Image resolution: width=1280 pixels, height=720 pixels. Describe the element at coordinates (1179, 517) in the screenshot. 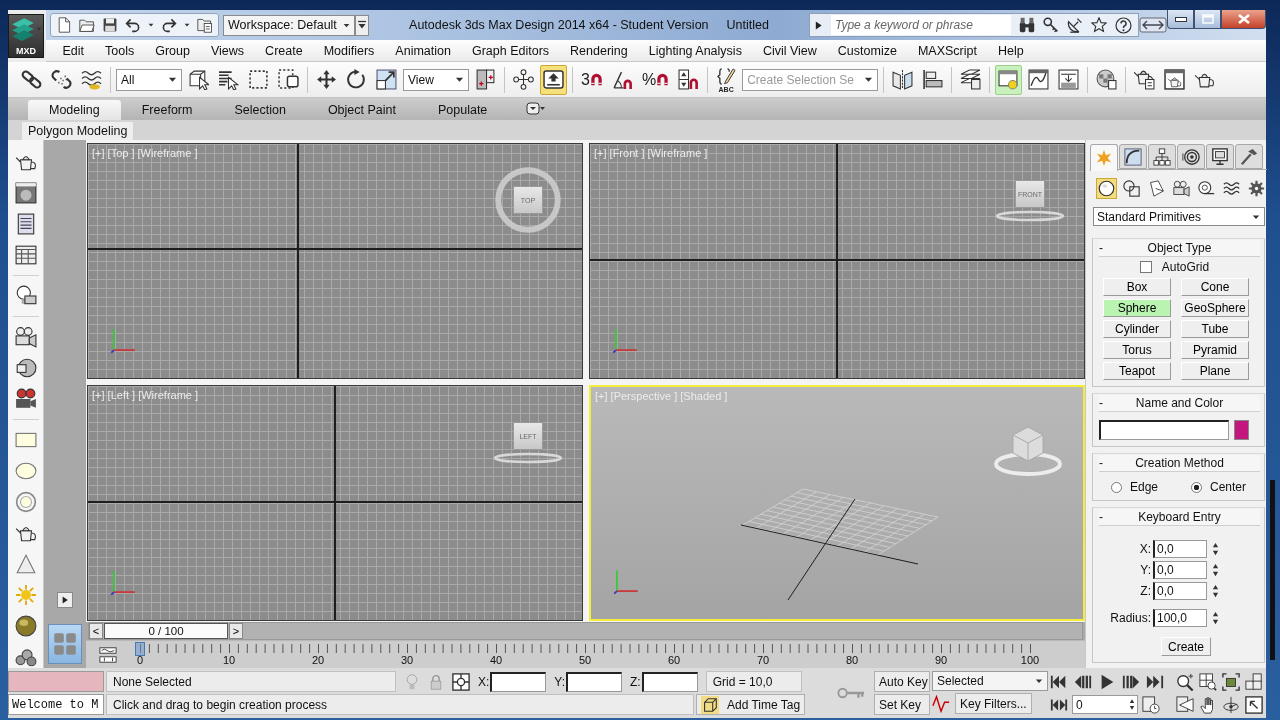

I see `rollout-header: - Keyboard Entry` at that location.